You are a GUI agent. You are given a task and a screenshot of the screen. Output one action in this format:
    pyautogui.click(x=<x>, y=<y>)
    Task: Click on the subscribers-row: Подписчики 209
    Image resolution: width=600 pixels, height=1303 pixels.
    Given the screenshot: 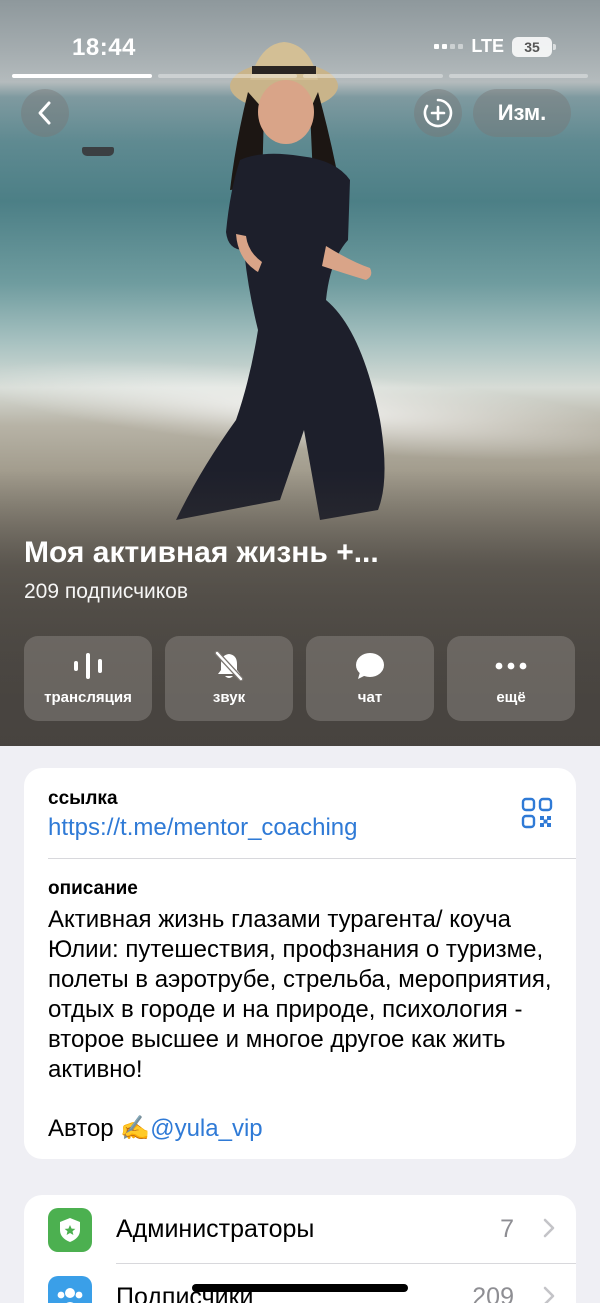 What is the action you would take?
    pyautogui.click(x=300, y=1283)
    